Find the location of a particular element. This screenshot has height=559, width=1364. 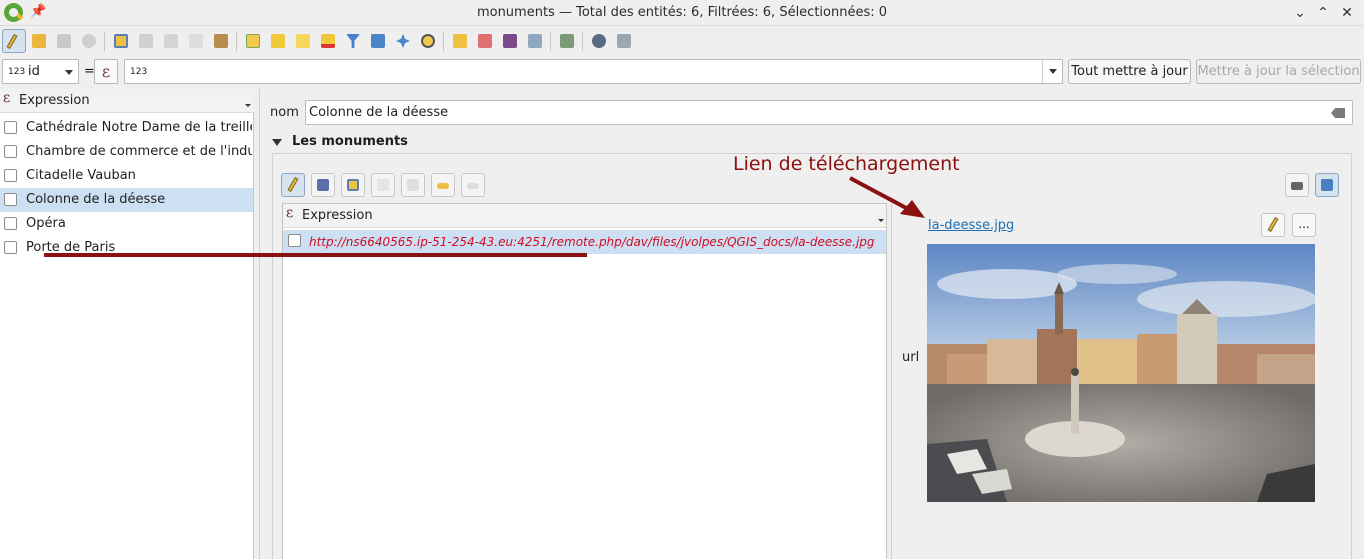

move-selection-top-icon is located at coordinates (378, 41).